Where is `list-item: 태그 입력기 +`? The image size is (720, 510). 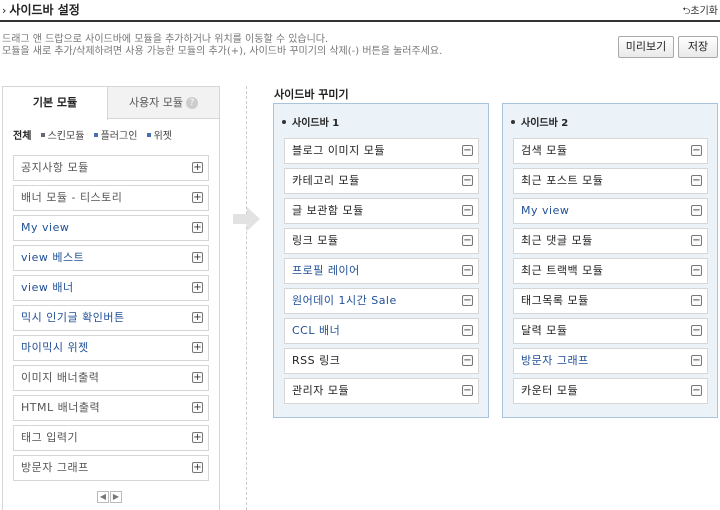 list-item: 태그 입력기 + is located at coordinates (111, 438).